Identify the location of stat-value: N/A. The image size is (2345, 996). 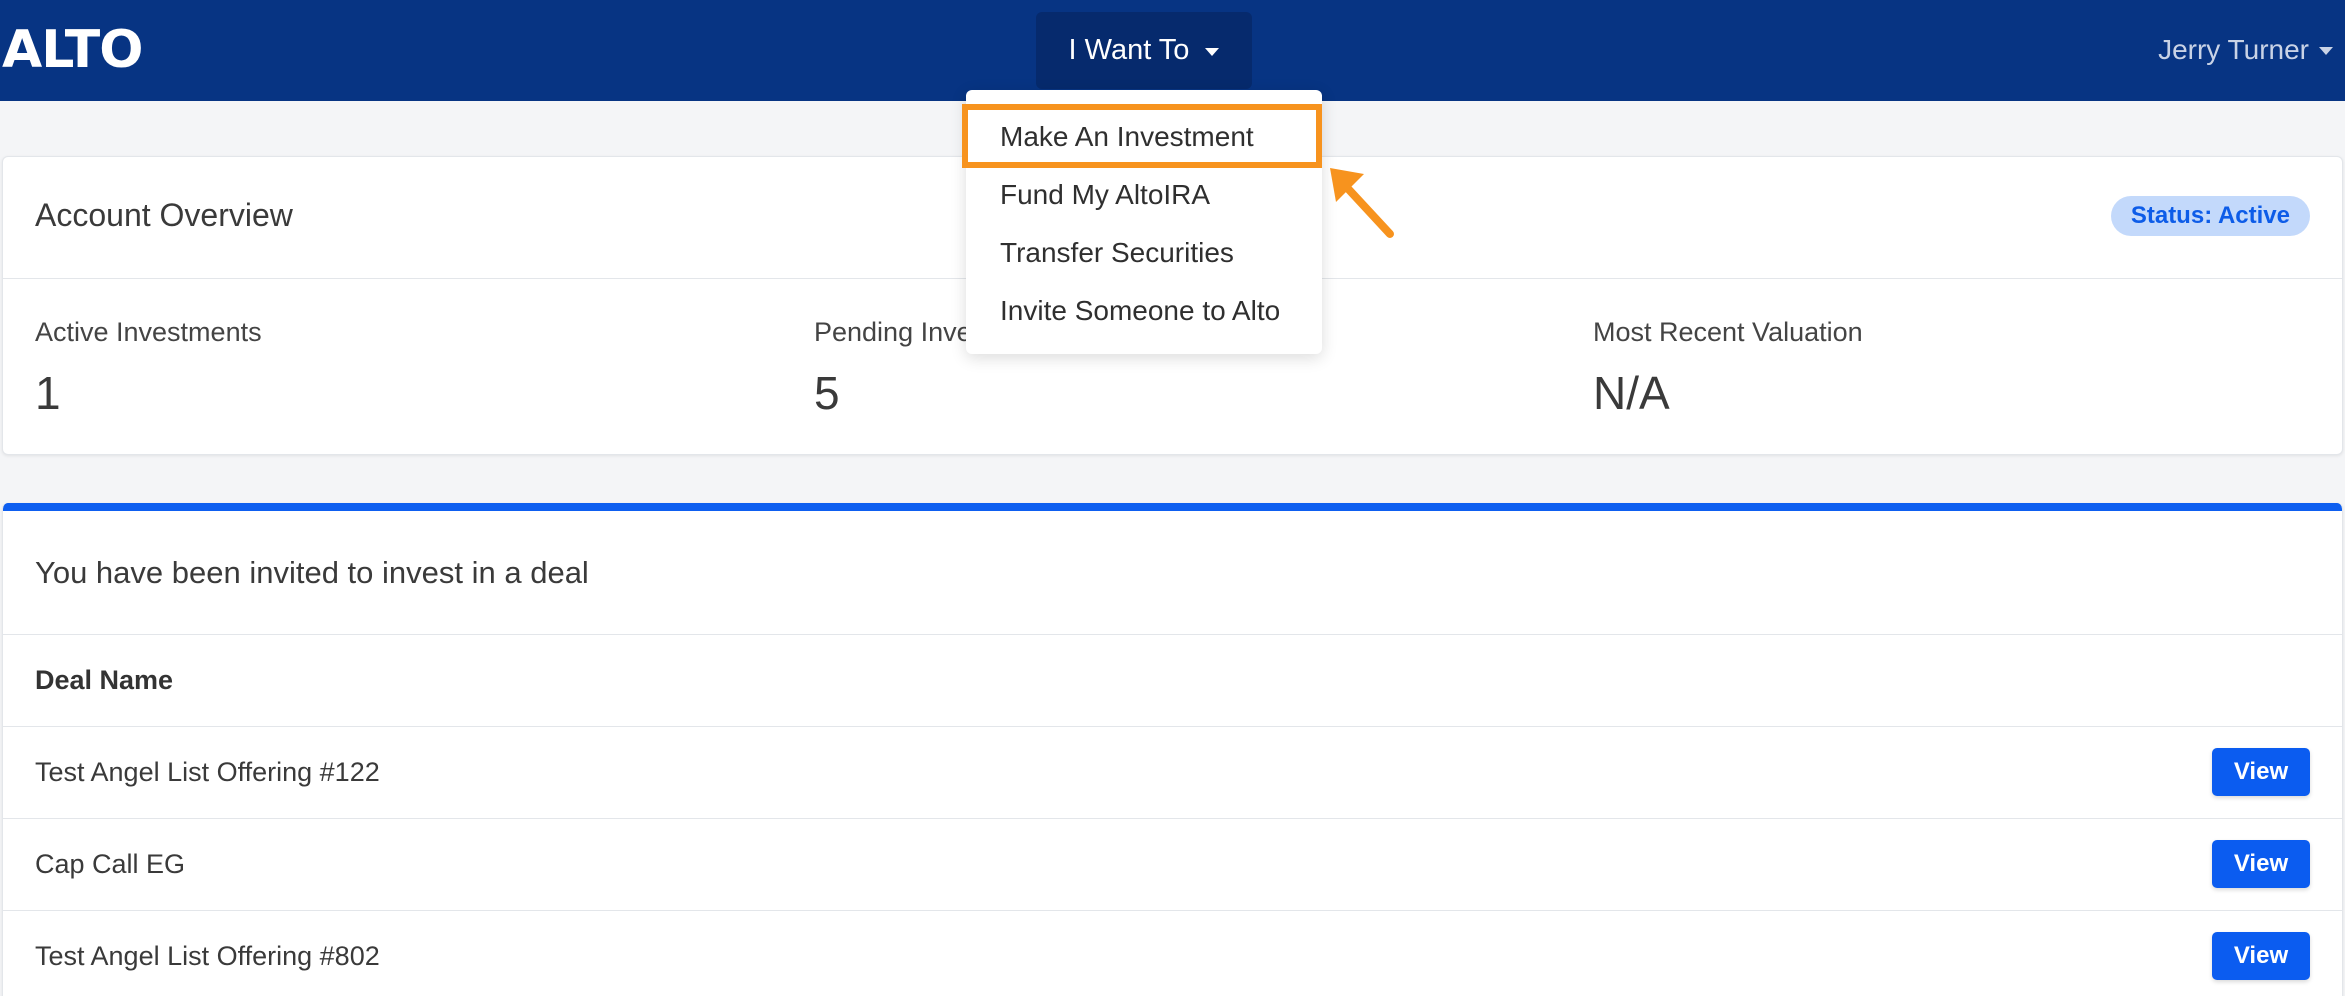
(1631, 393).